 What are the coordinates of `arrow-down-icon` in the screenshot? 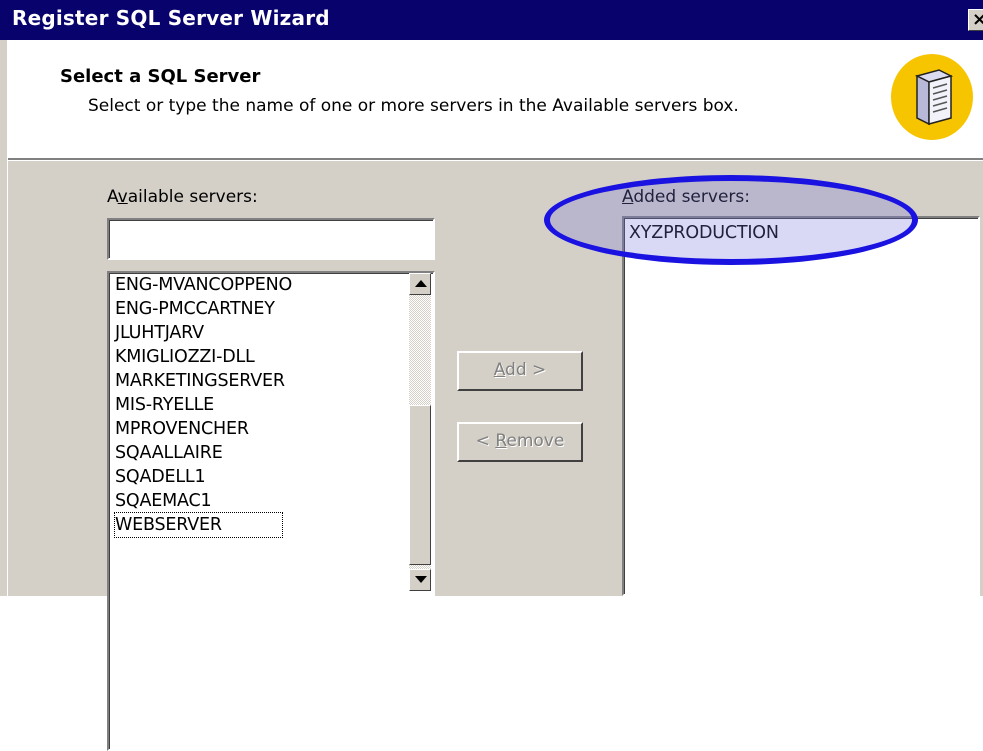 It's located at (421, 579).